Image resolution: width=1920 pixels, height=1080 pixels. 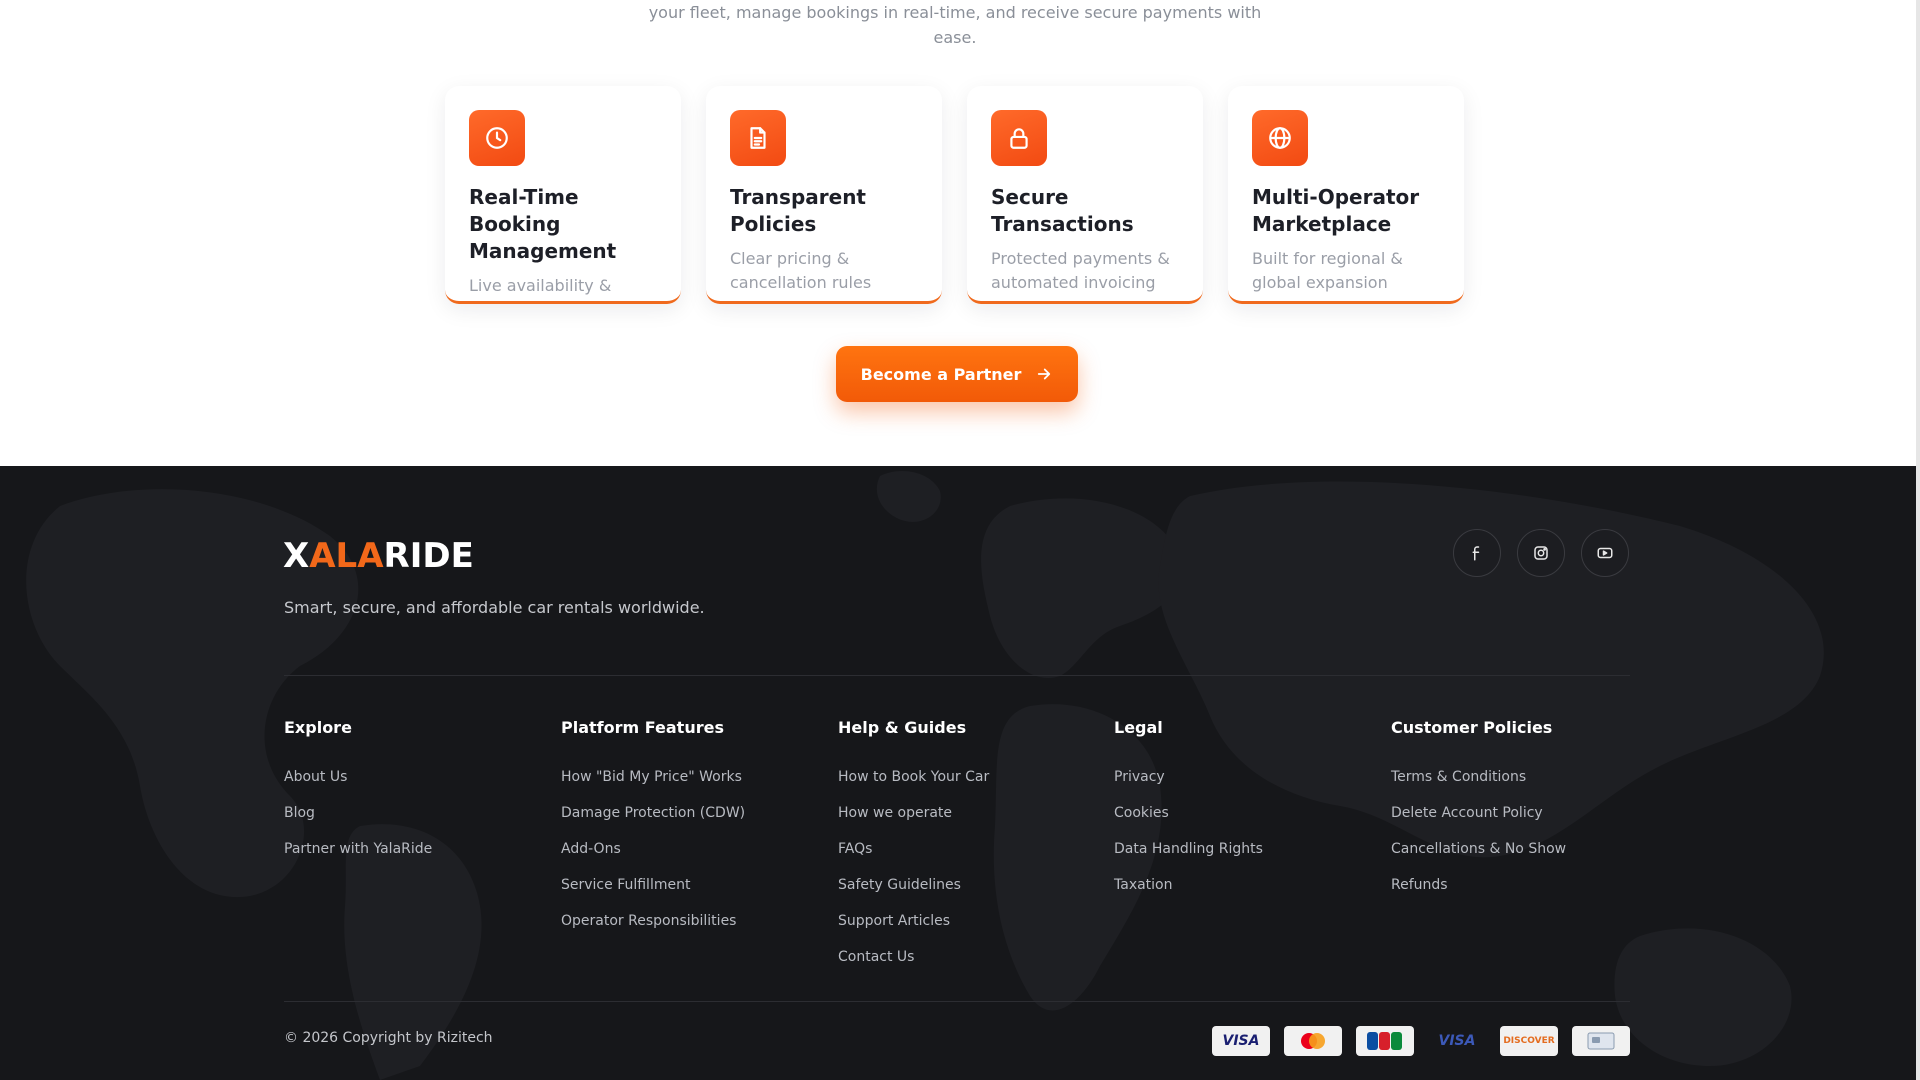 I want to click on link-partner-with-yalaride: Partner with YalaRide, so click(x=358, y=849).